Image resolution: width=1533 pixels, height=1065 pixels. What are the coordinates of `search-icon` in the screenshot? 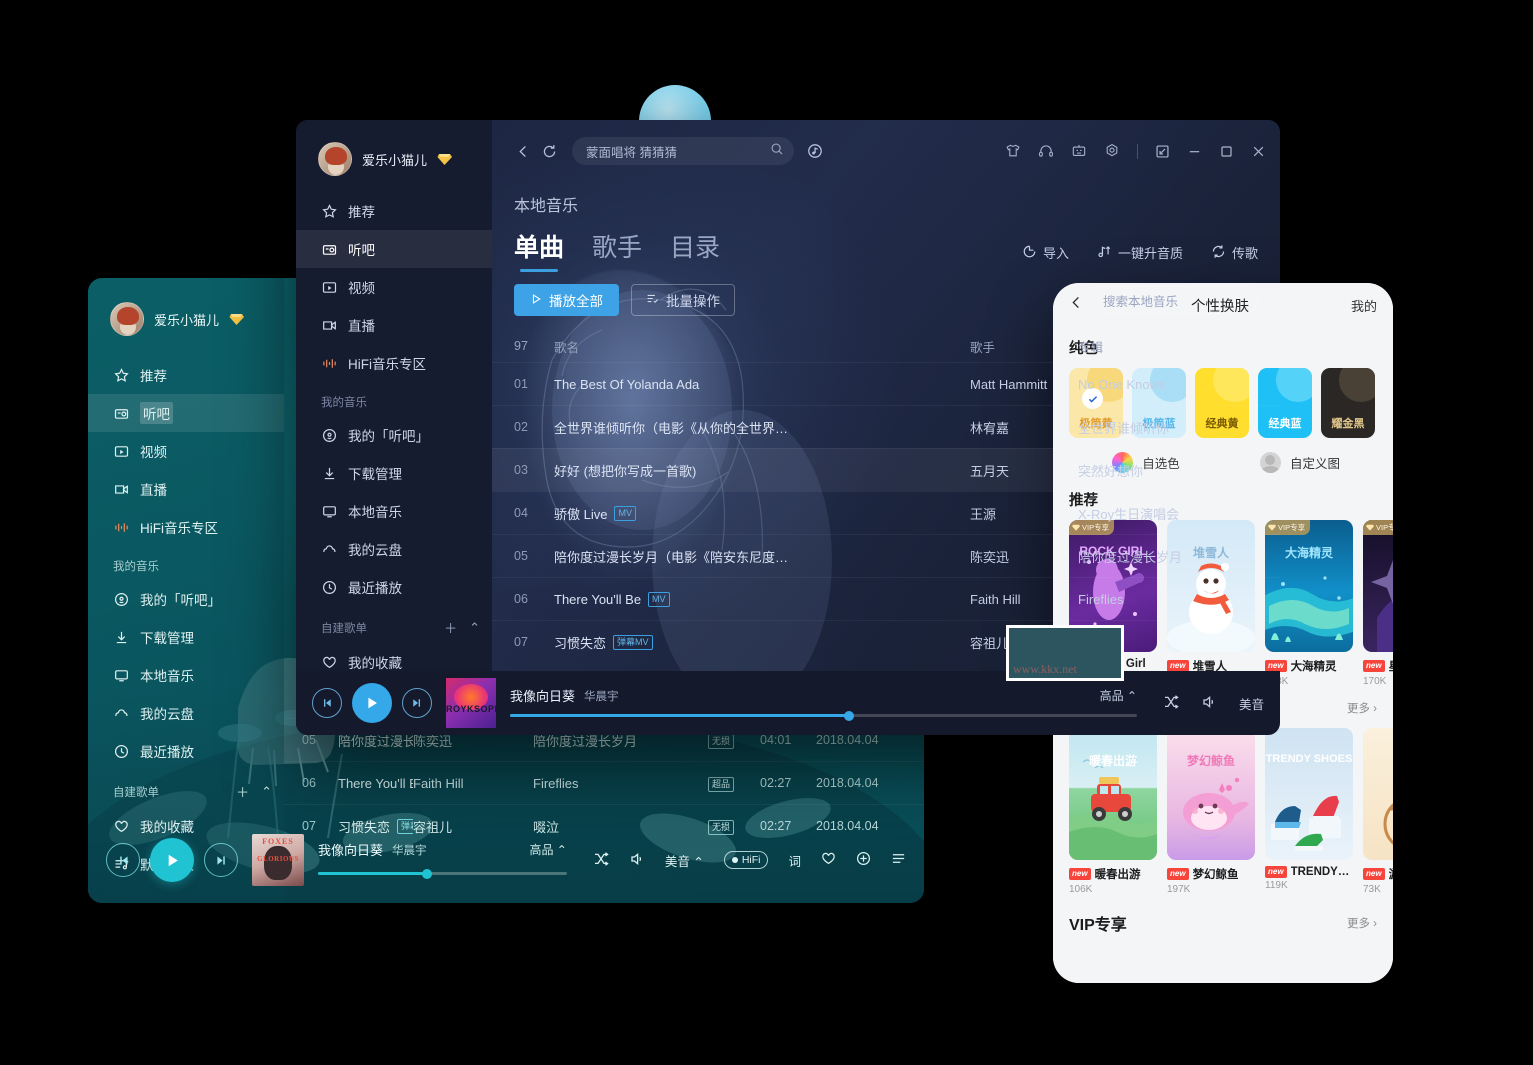 It's located at (777, 151).